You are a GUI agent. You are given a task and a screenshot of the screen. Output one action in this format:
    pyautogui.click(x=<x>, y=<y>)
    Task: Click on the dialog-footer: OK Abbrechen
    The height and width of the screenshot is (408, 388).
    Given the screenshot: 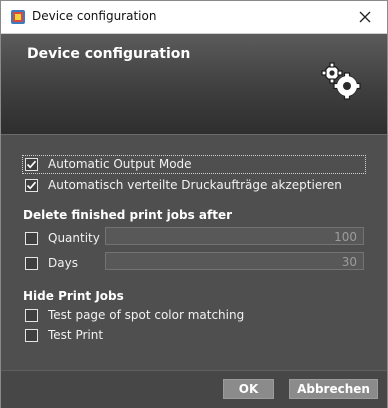 What is the action you would take?
    pyautogui.click(x=194, y=389)
    